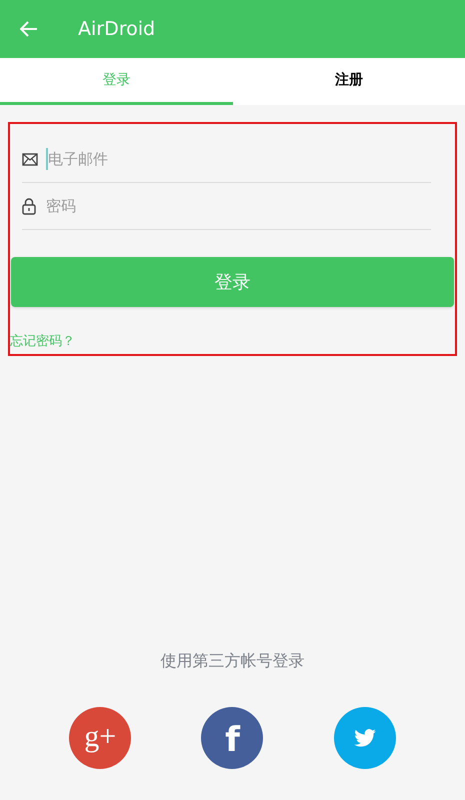 This screenshot has width=465, height=800. Describe the element at coordinates (237, 206) in the screenshot. I see `password-field: 密码` at that location.